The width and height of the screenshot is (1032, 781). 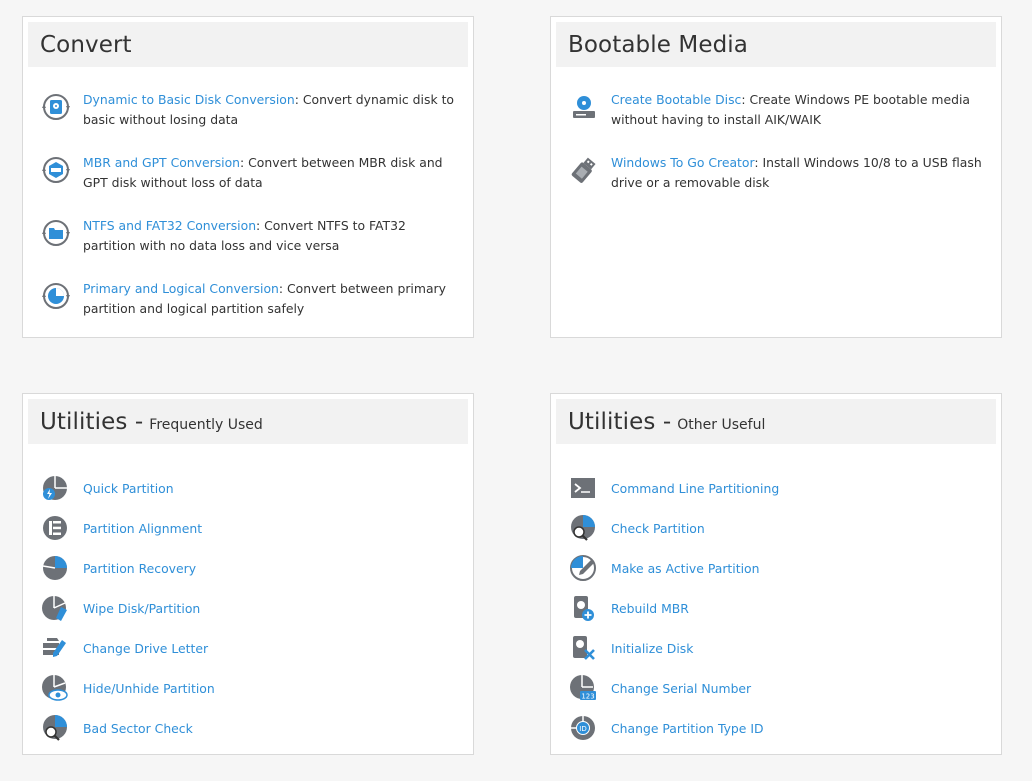 I want to click on usb-drive-icon, so click(x=590, y=184).